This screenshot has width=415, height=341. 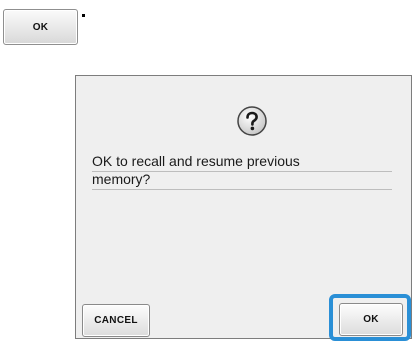 What do you see at coordinates (83, 15) in the screenshot?
I see `bullet-mark` at bounding box center [83, 15].